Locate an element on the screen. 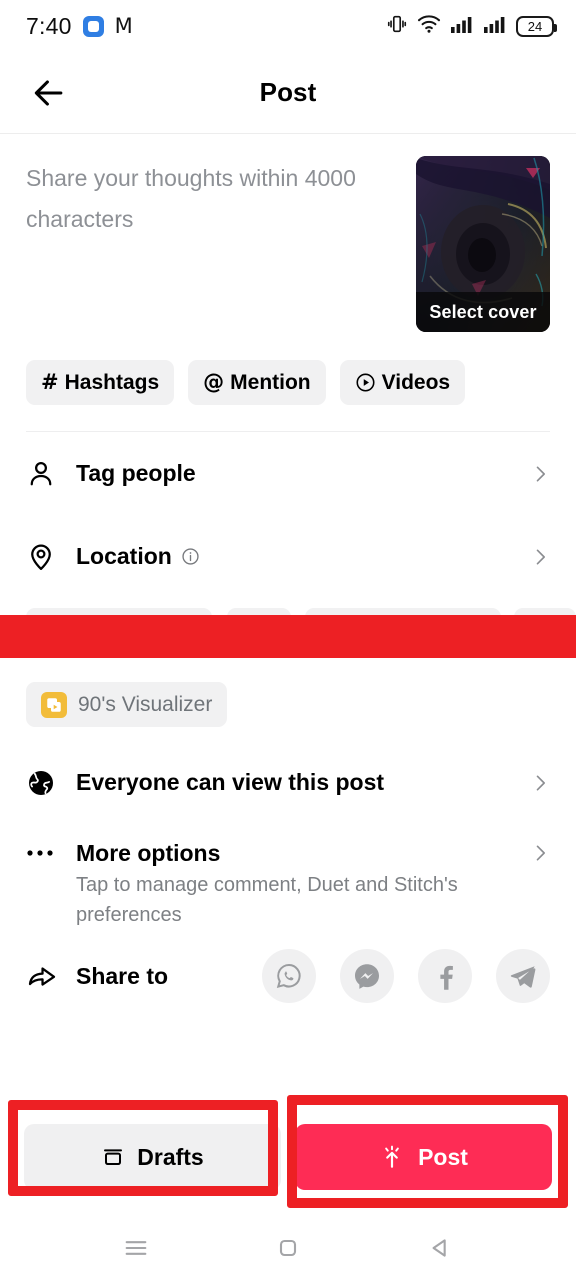  chip-hashtags: # Hashtags is located at coordinates (100, 382).